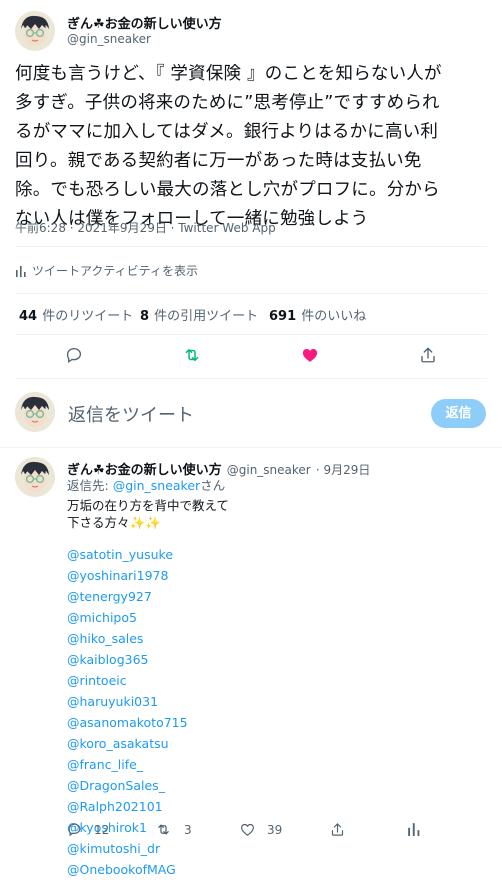  What do you see at coordinates (127, 575) in the screenshot?
I see `mention-link: @yoshinari1978` at bounding box center [127, 575].